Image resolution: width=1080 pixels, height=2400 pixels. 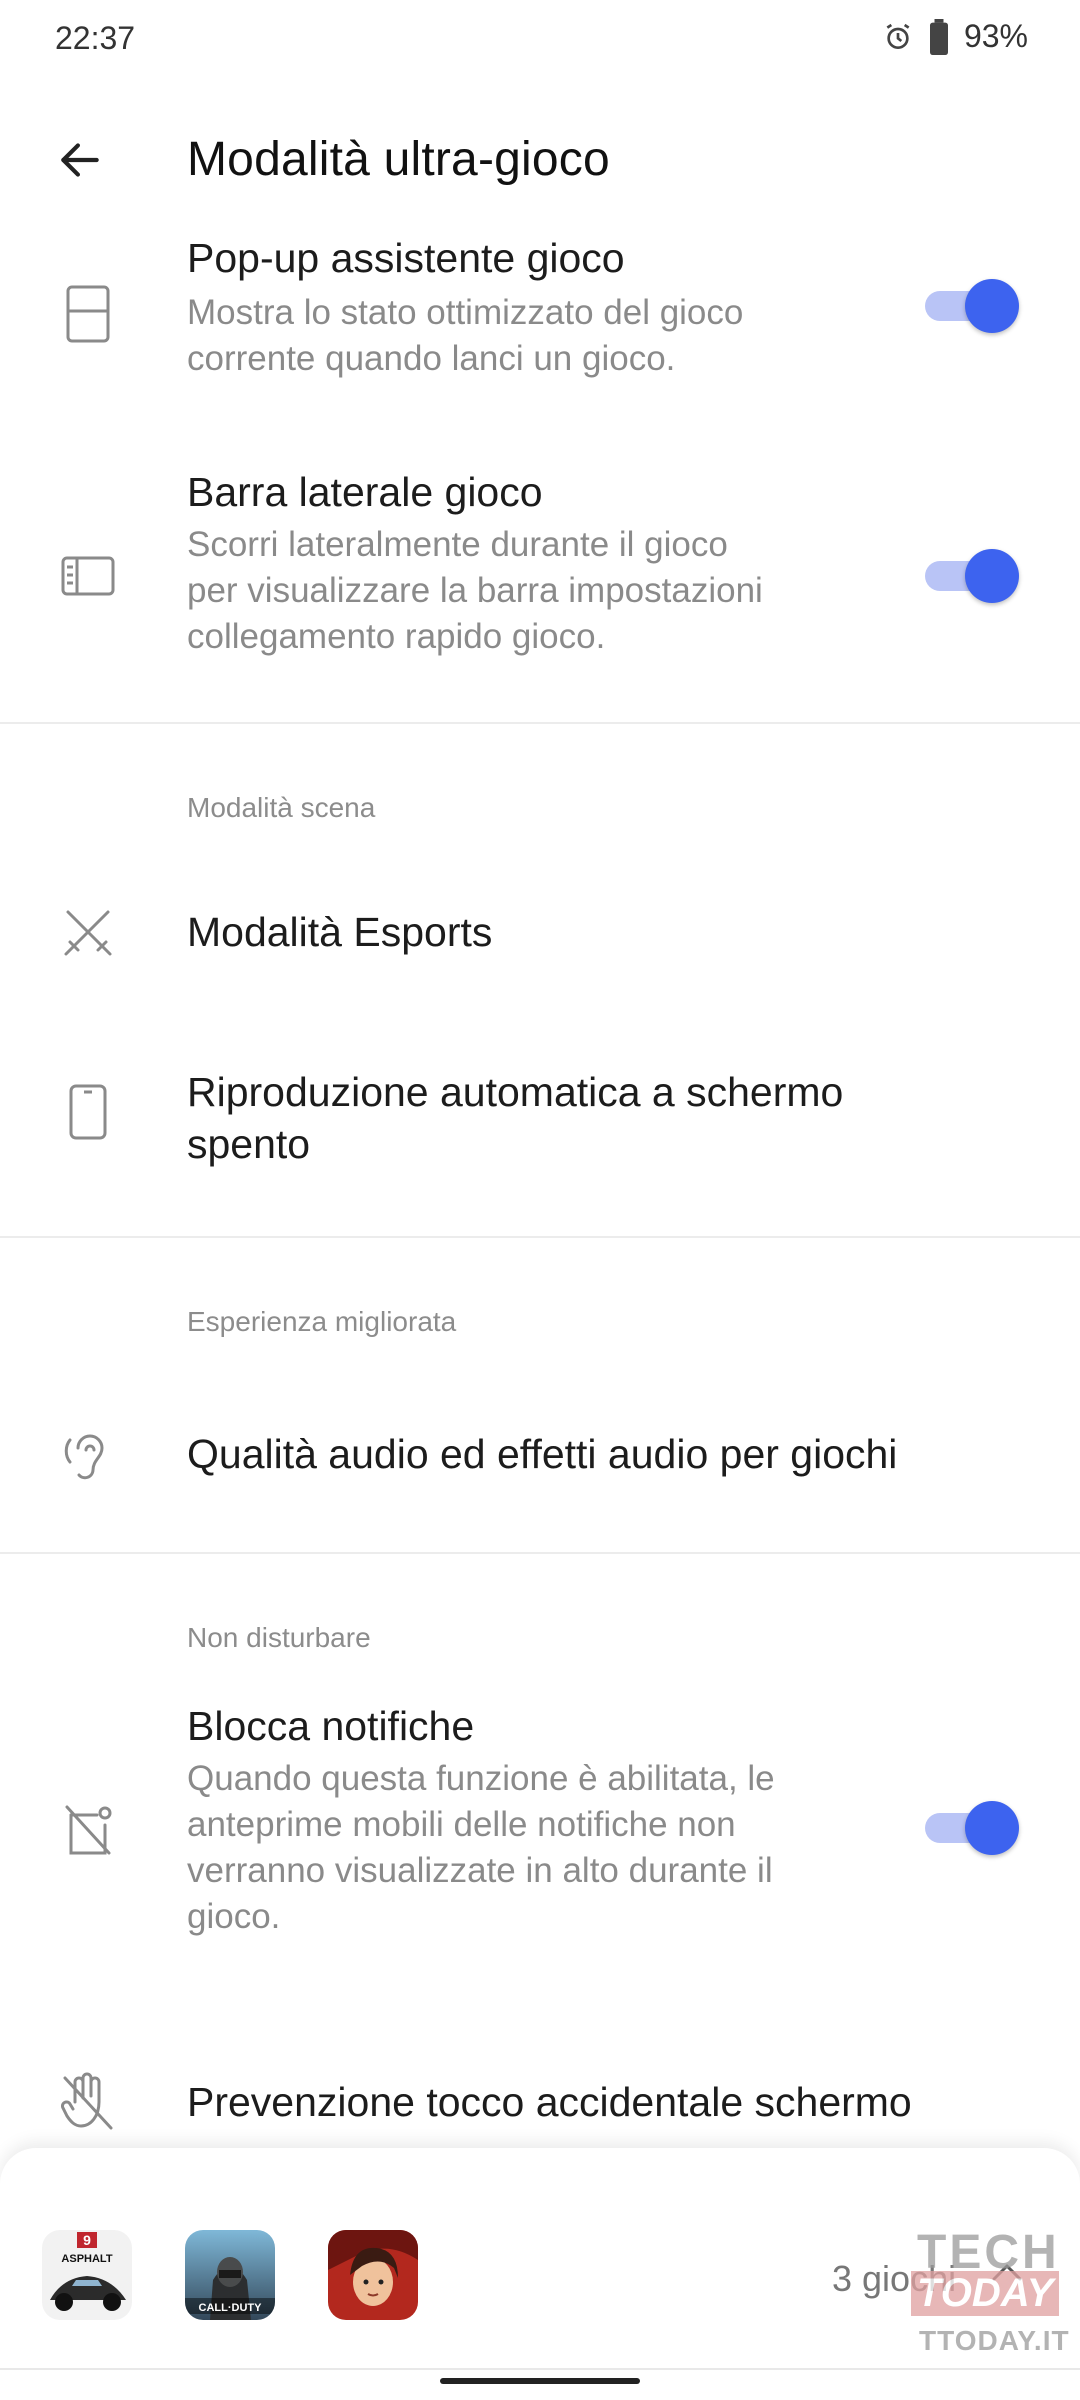 What do you see at coordinates (515, 1118) in the screenshot?
I see `setting-title: Riproduzione automatica a schermo spento` at bounding box center [515, 1118].